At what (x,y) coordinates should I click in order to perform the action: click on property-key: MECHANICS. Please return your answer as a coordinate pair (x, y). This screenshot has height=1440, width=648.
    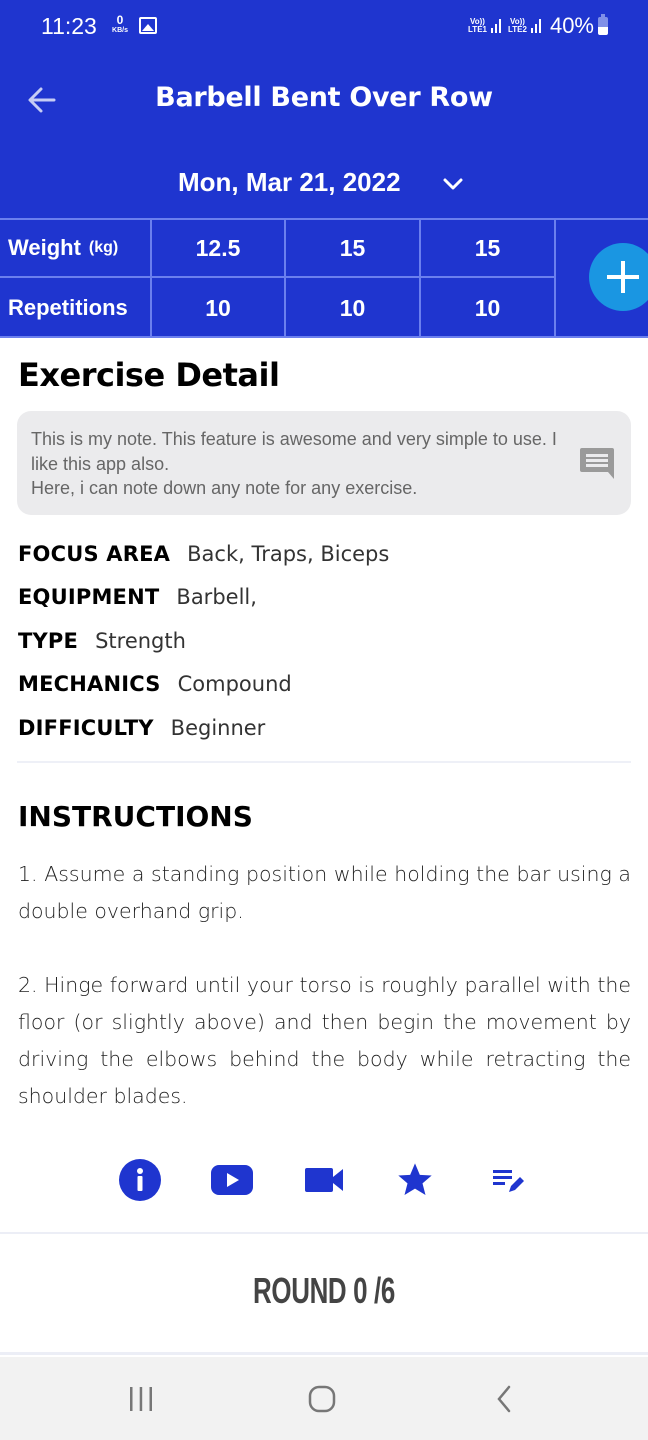
    Looking at the image, I should click on (89, 684).